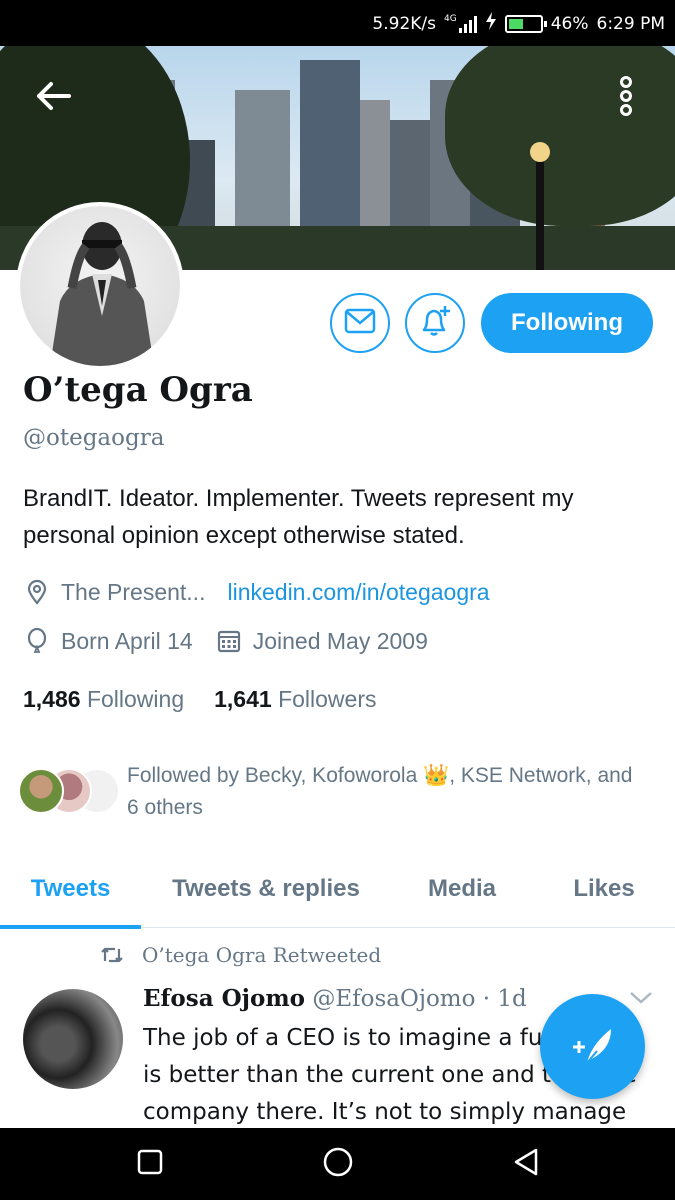  I want to click on compose-quill-icon, so click(593, 1047).